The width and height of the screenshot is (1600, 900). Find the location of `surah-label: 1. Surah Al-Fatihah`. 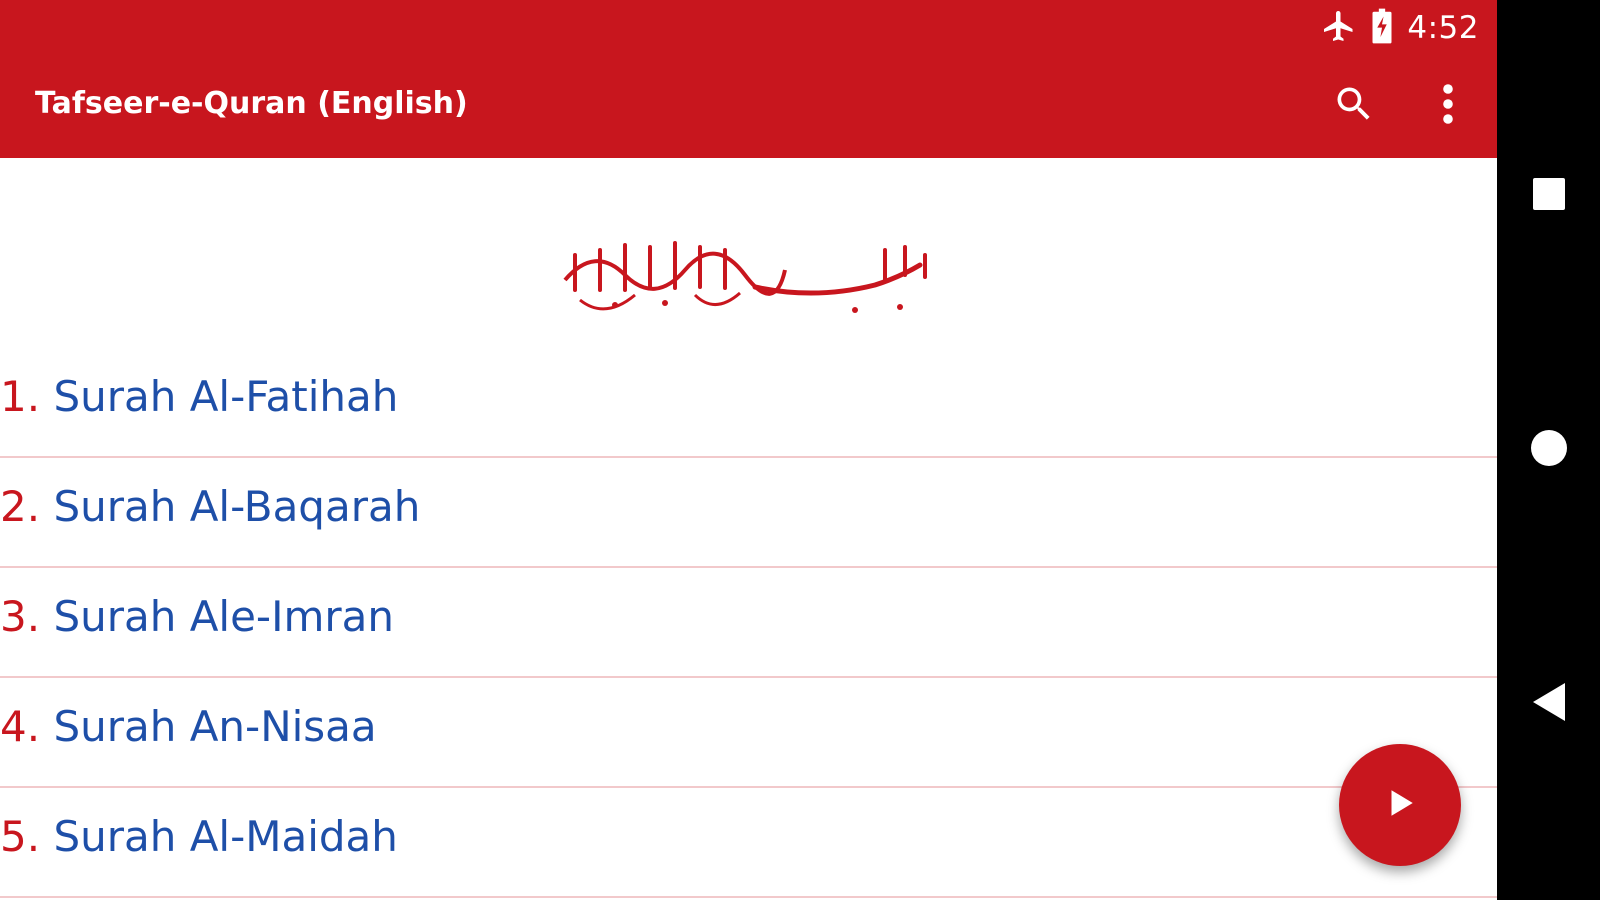

surah-label: 1. Surah Al-Fatihah is located at coordinates (199, 396).